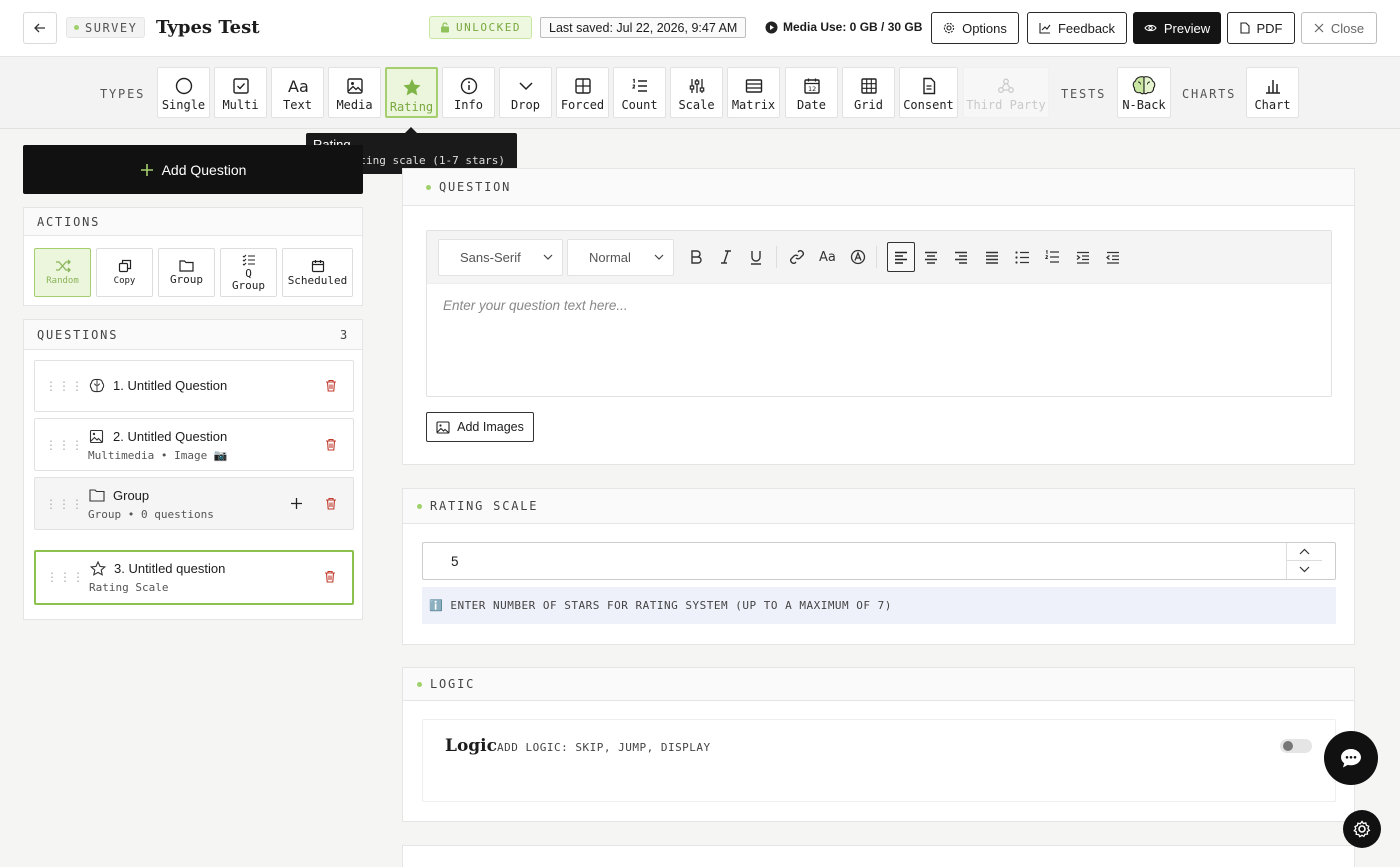 The height and width of the screenshot is (867, 1400). Describe the element at coordinates (868, 105) in the screenshot. I see `type-grid-label: Grid` at that location.